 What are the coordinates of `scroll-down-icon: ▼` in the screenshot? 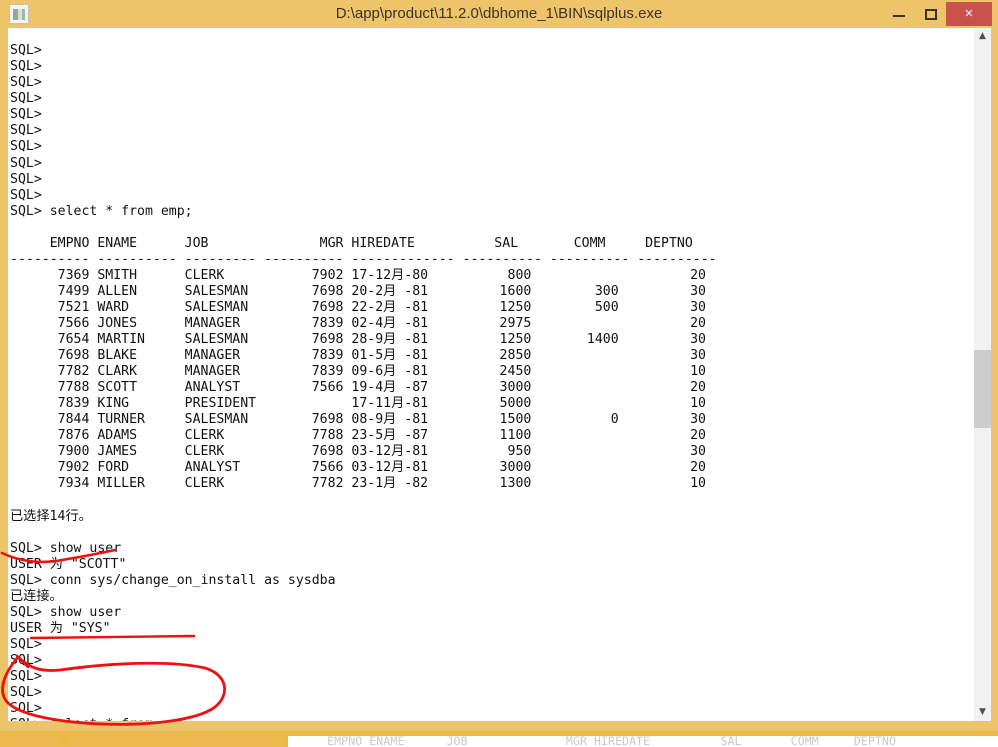 It's located at (982, 712).